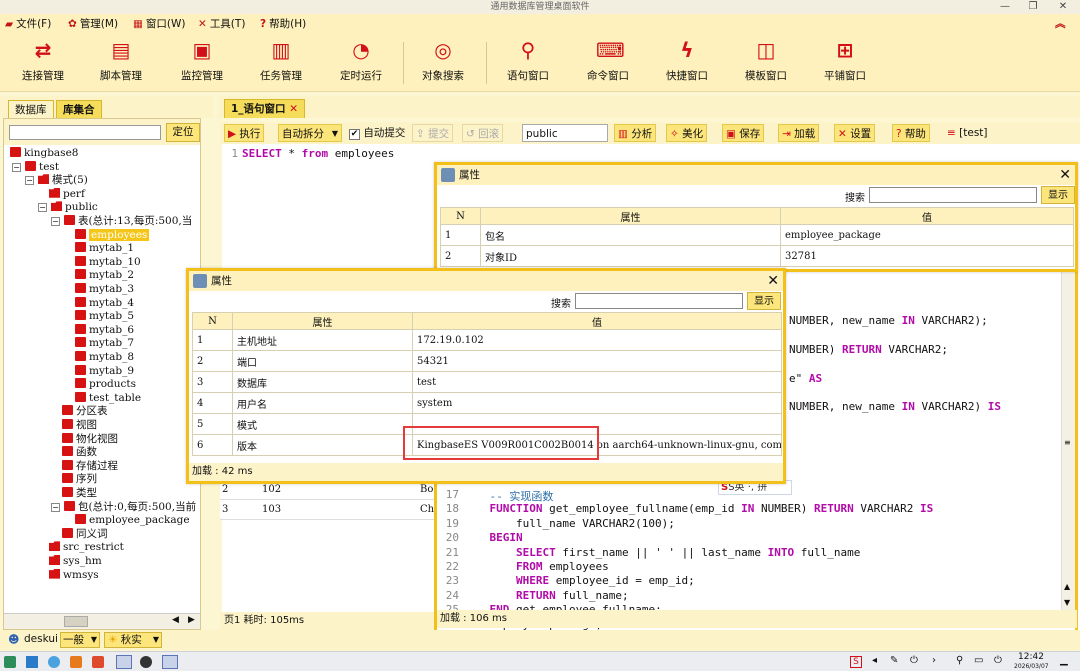  Describe the element at coordinates (67, 194) in the screenshot. I see `tree-node: perf` at that location.